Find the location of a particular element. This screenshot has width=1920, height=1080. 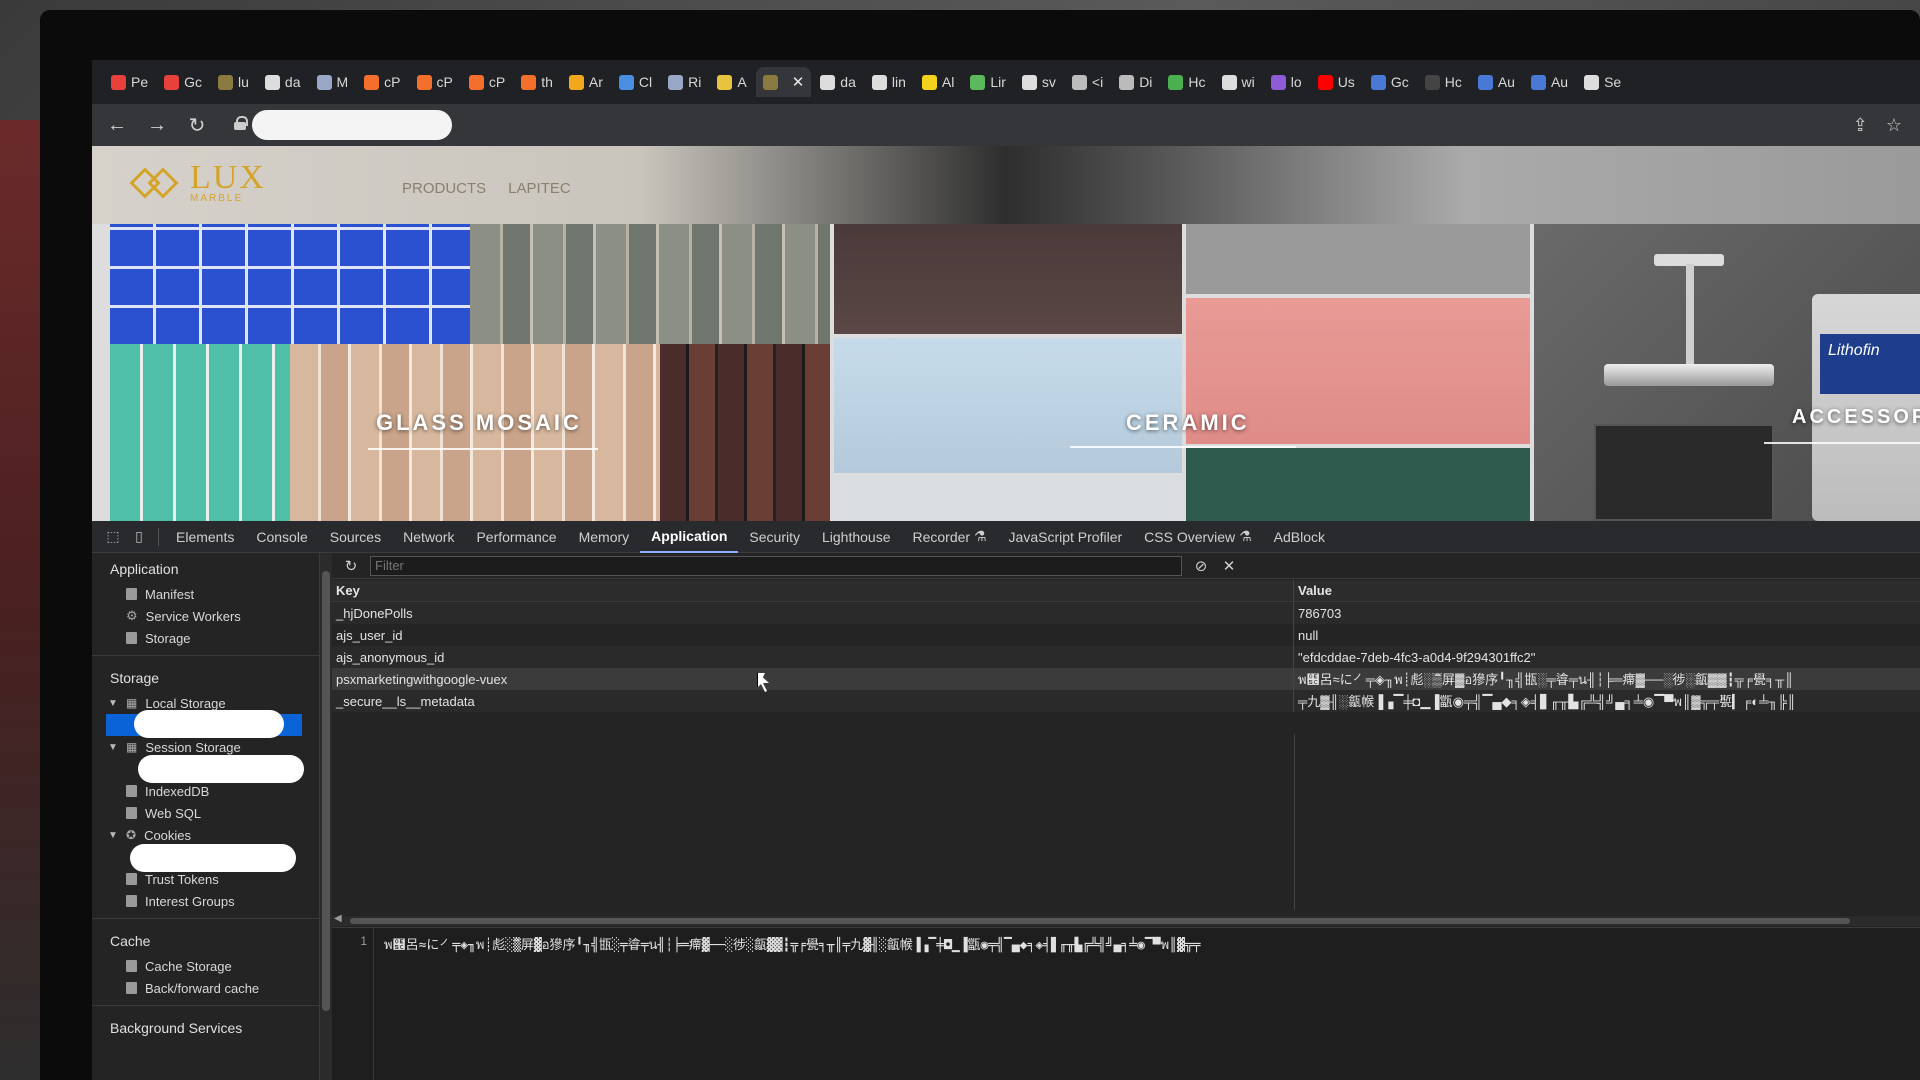

scroll-left-icon: ◀ is located at coordinates (338, 918).